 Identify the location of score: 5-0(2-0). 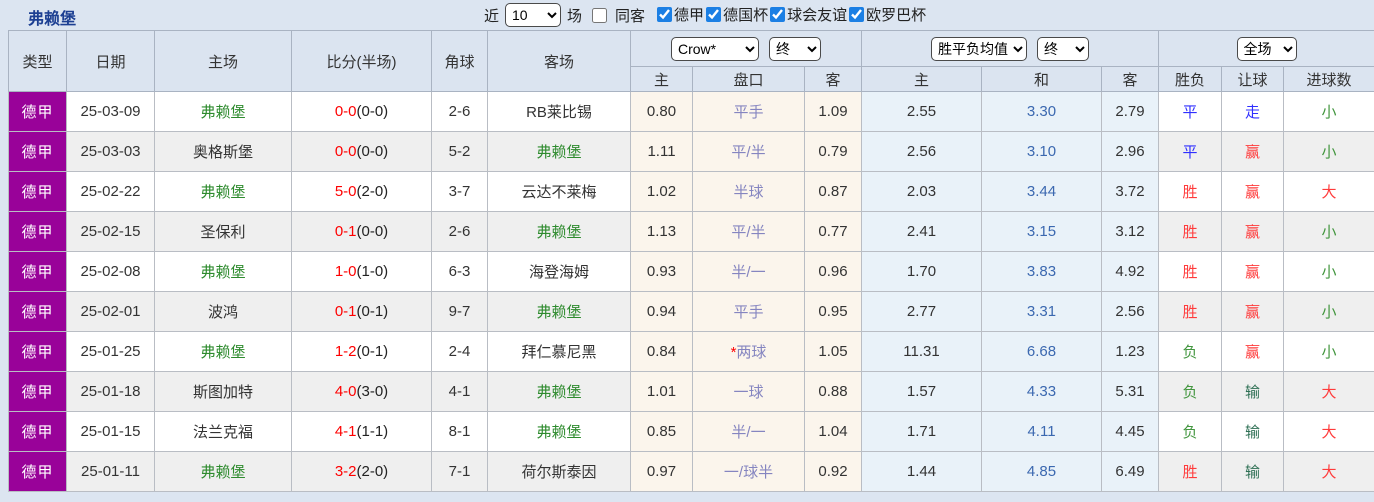
(361, 191).